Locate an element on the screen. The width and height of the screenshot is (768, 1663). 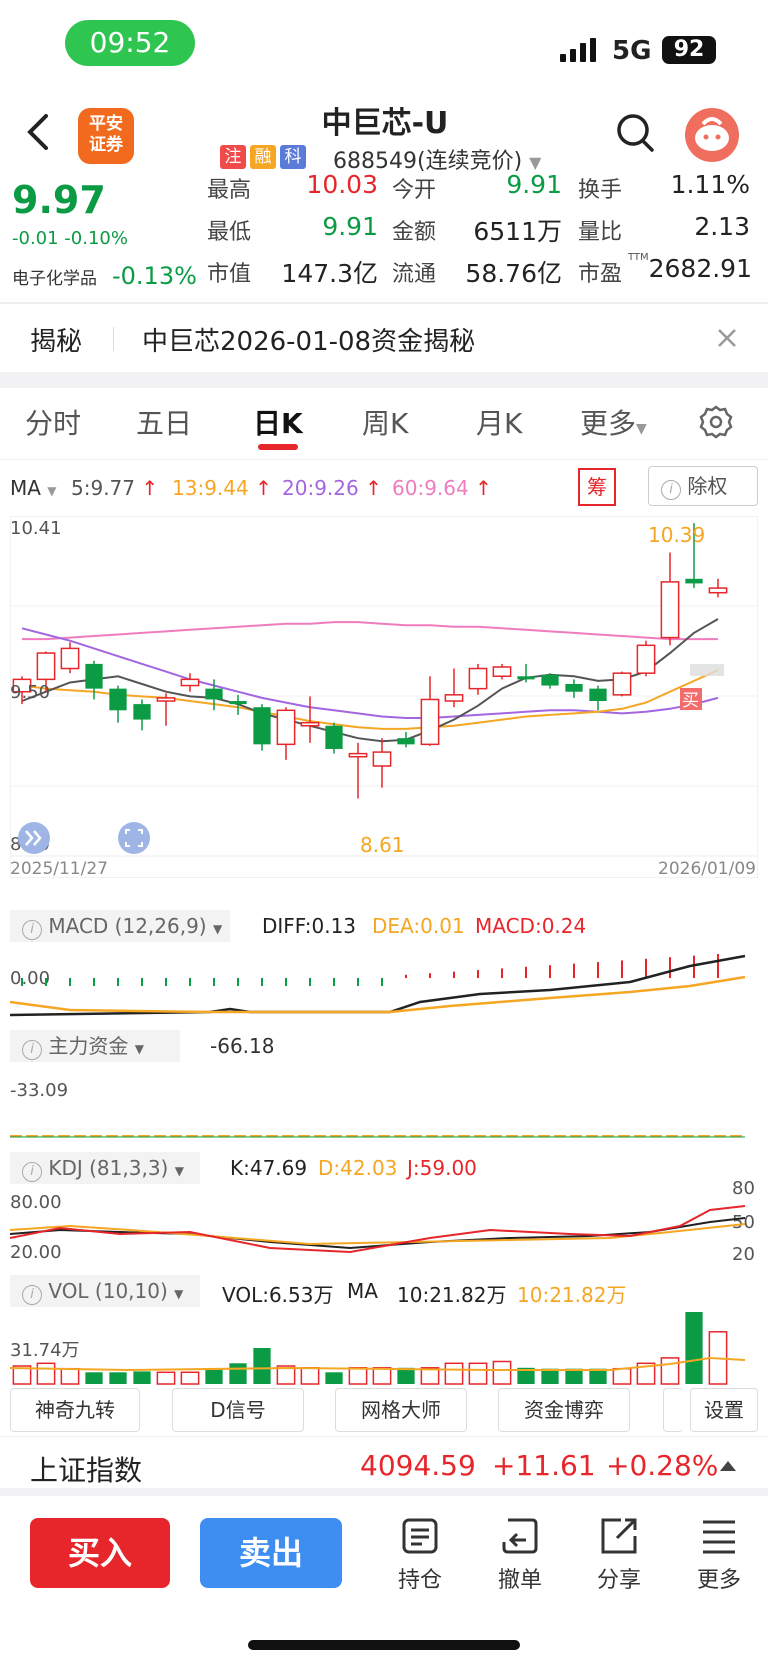
vol-selector: i VOL (10,10) ▼ is located at coordinates (105, 1291).